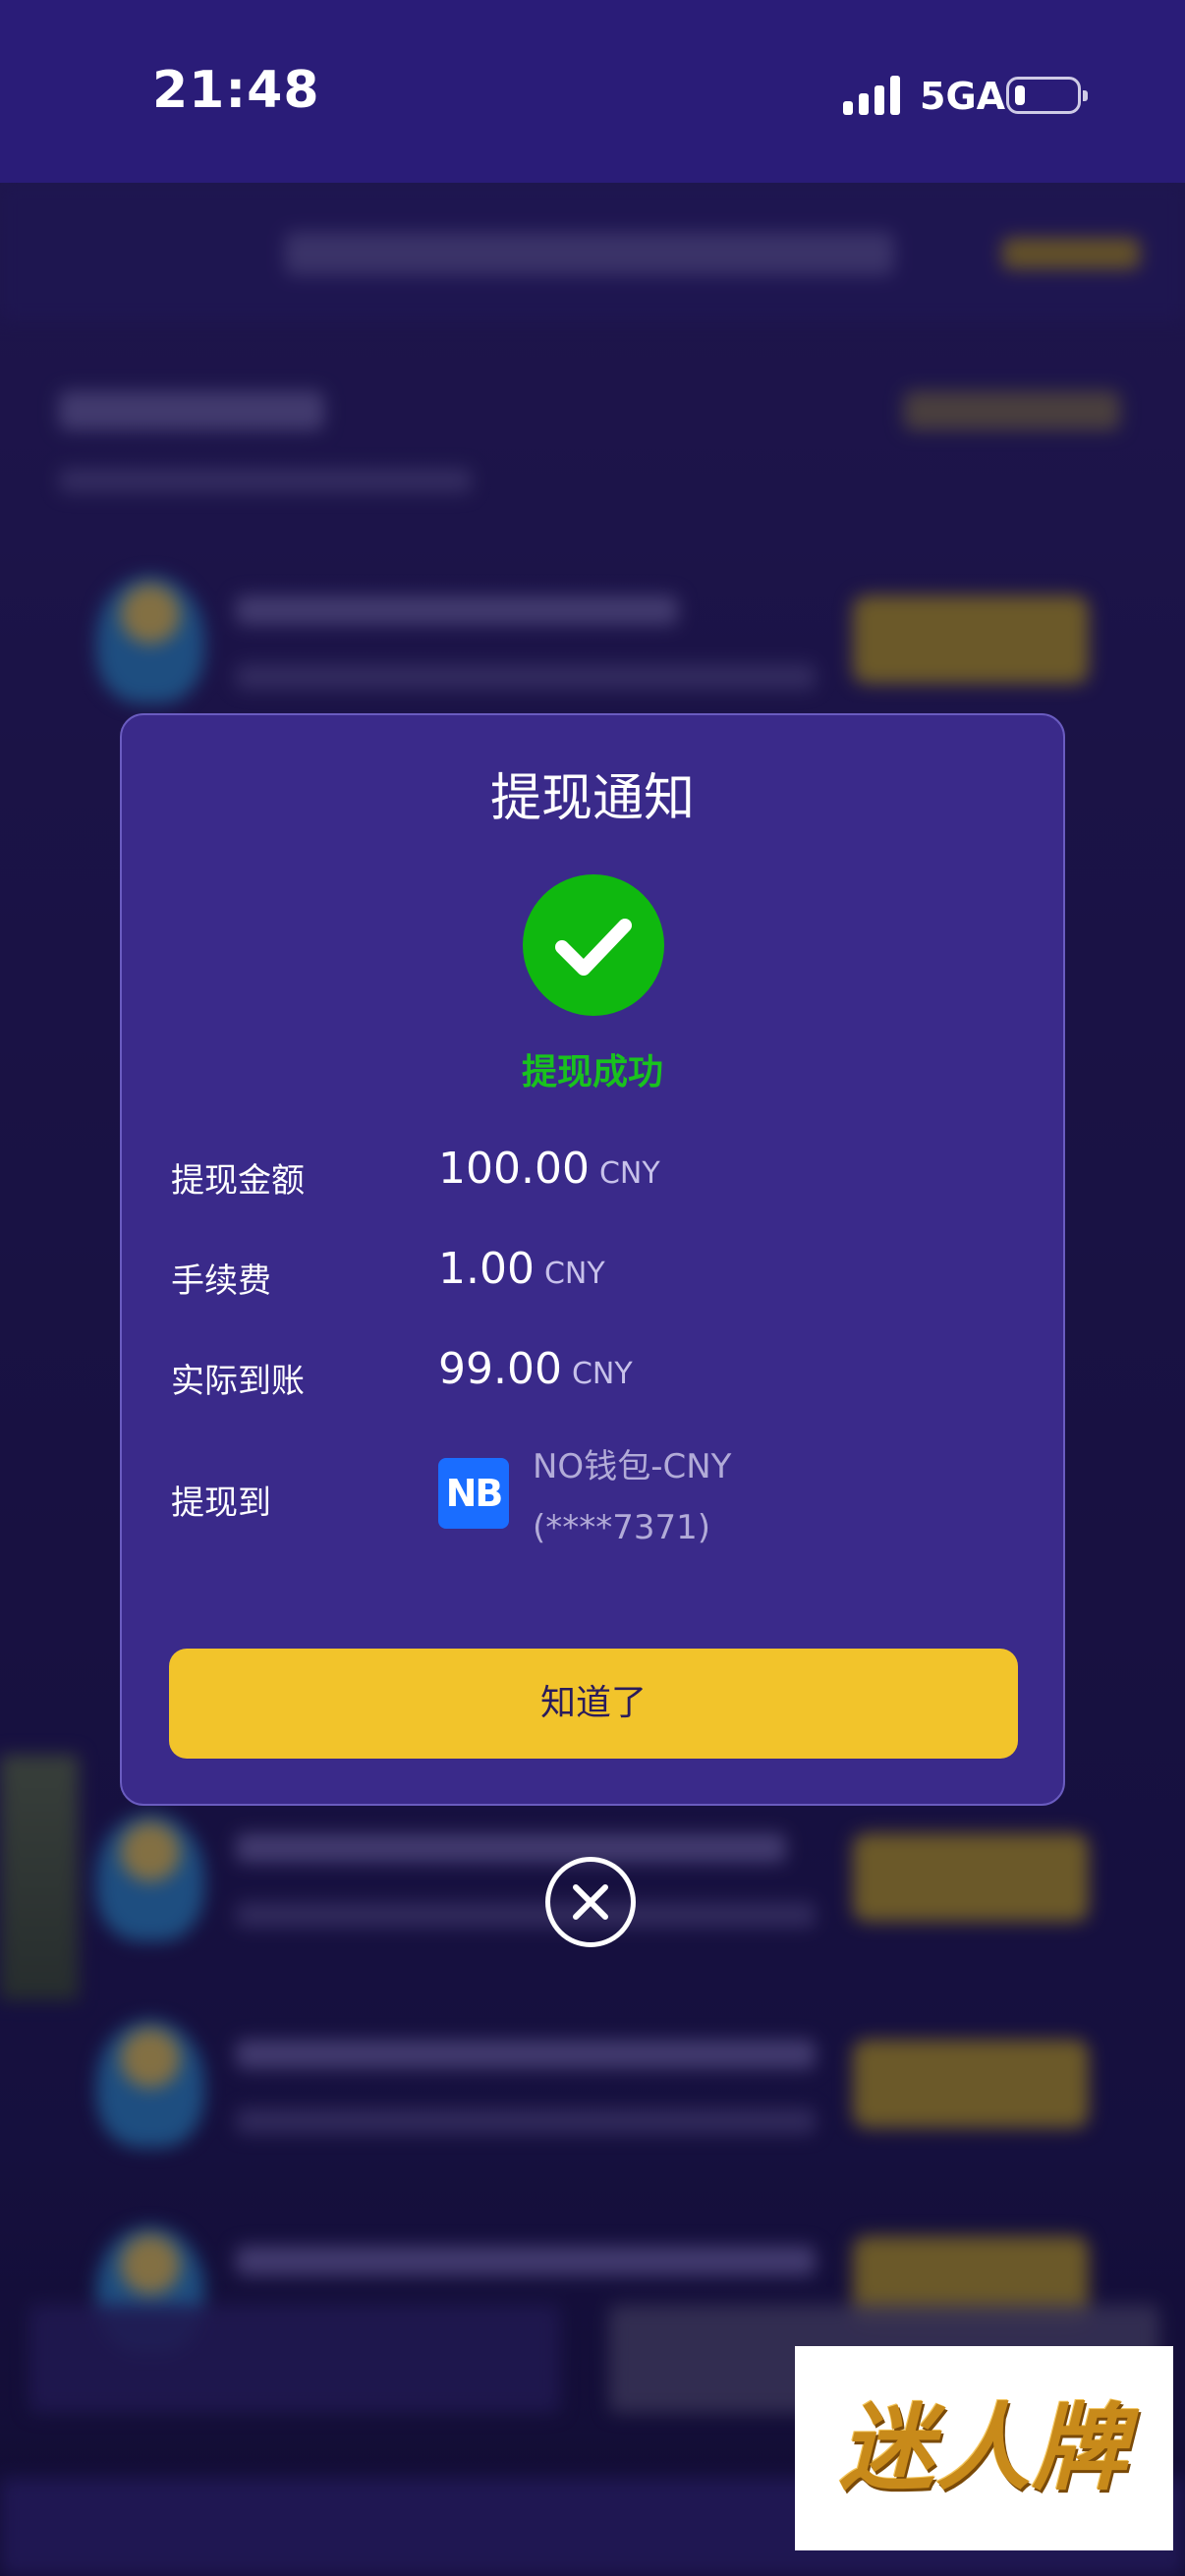  I want to click on network-type: 5GA, so click(963, 96).